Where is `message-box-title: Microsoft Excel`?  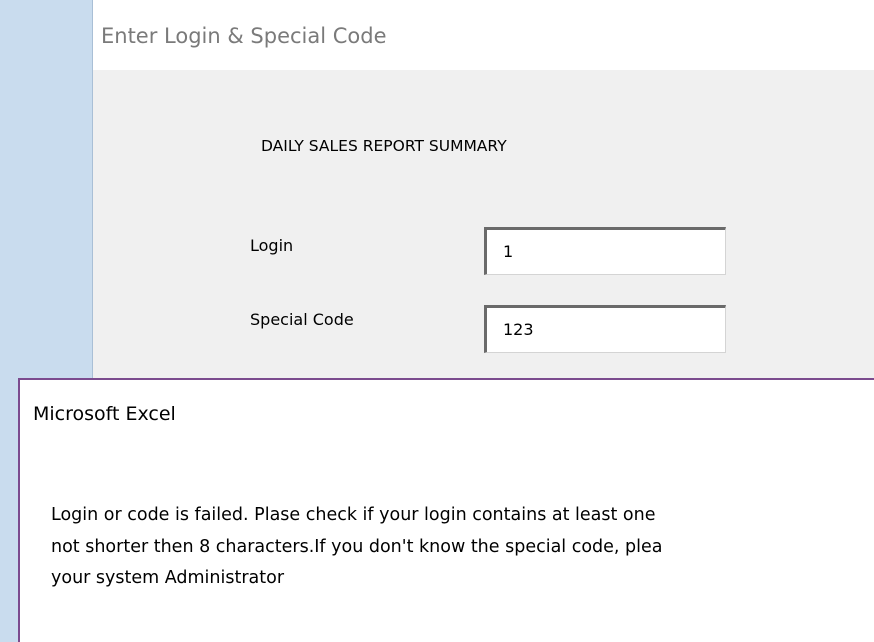
message-box-title: Microsoft Excel is located at coordinates (104, 414).